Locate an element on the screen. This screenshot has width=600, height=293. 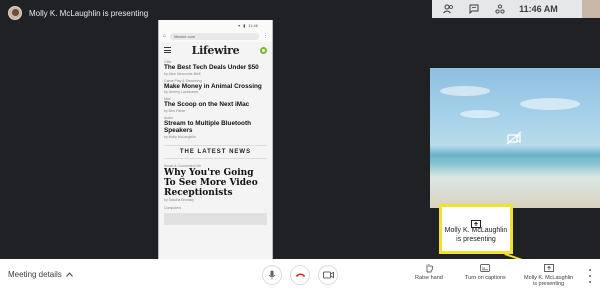
present-now-button: Molly K. McLaughlin is presenting is located at coordinates (548, 275).